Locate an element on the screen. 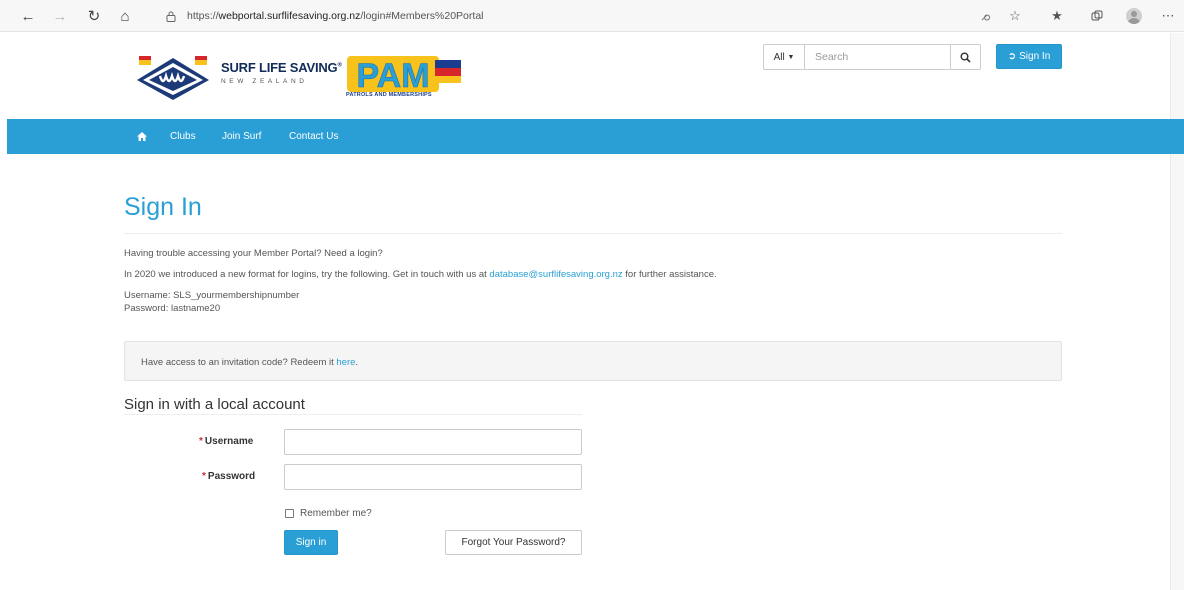  favorites-icon: ★ is located at coordinates (1057, 16).